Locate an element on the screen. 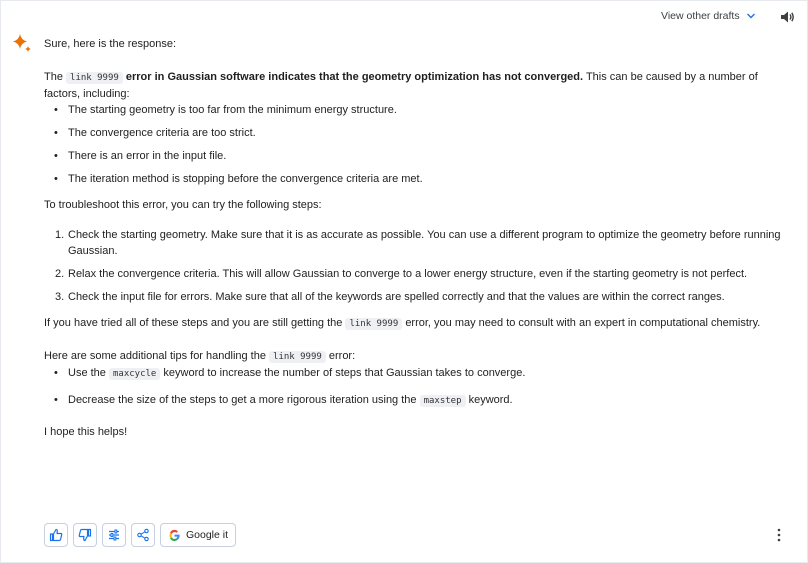 The height and width of the screenshot is (563, 808). view-drafts-button: View other drafts is located at coordinates (708, 16).